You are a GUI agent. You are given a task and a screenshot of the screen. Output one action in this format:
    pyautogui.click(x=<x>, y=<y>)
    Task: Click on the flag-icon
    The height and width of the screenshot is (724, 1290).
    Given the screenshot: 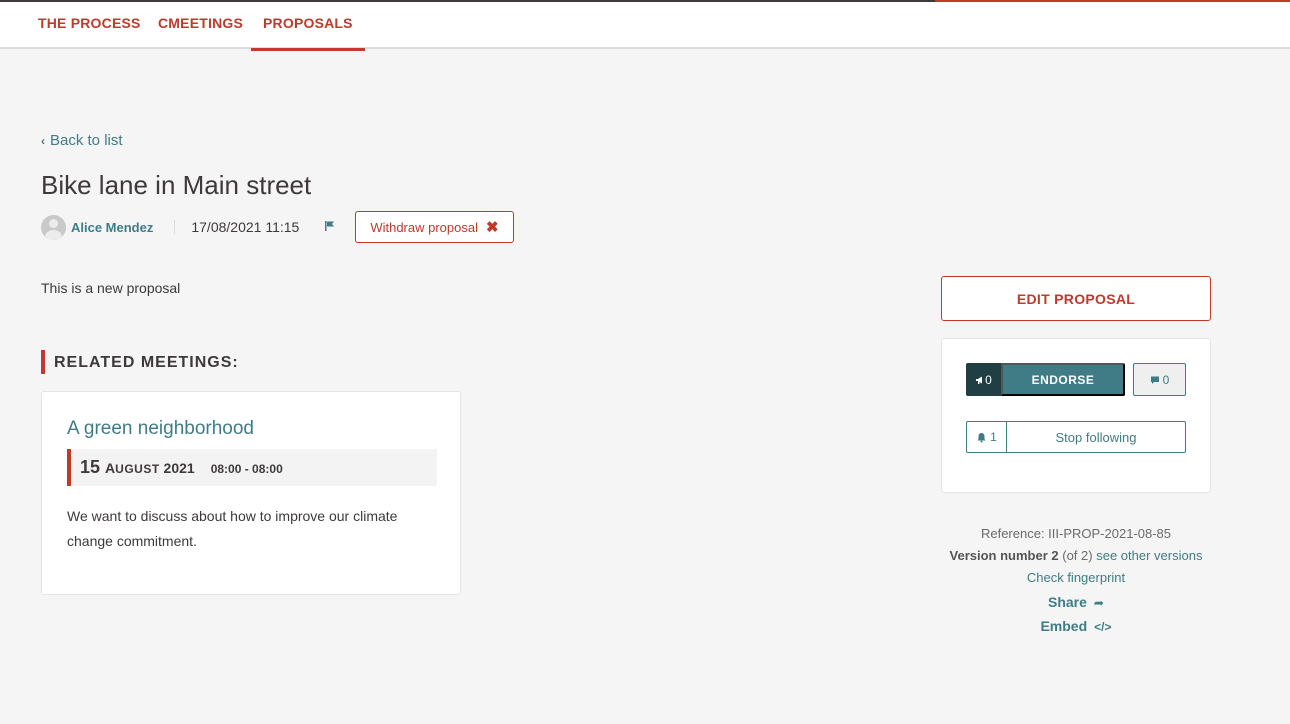 What is the action you would take?
    pyautogui.click(x=330, y=227)
    